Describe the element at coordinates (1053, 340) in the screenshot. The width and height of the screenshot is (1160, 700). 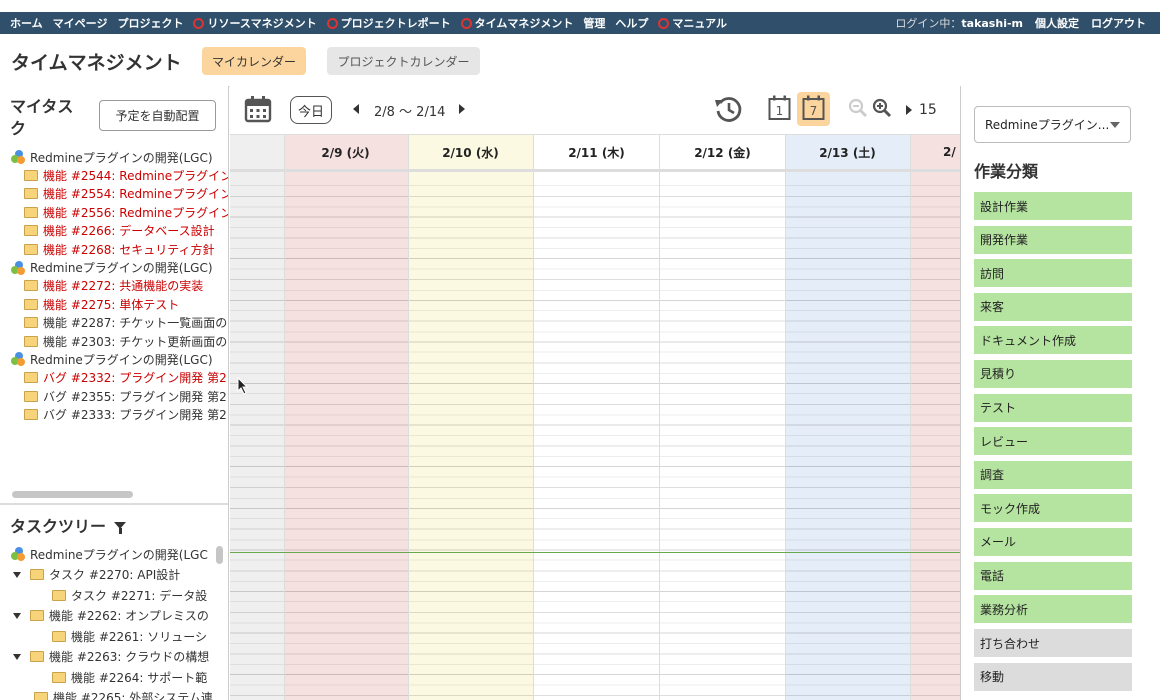
I see `work-category-item: ドキュメント作成` at that location.